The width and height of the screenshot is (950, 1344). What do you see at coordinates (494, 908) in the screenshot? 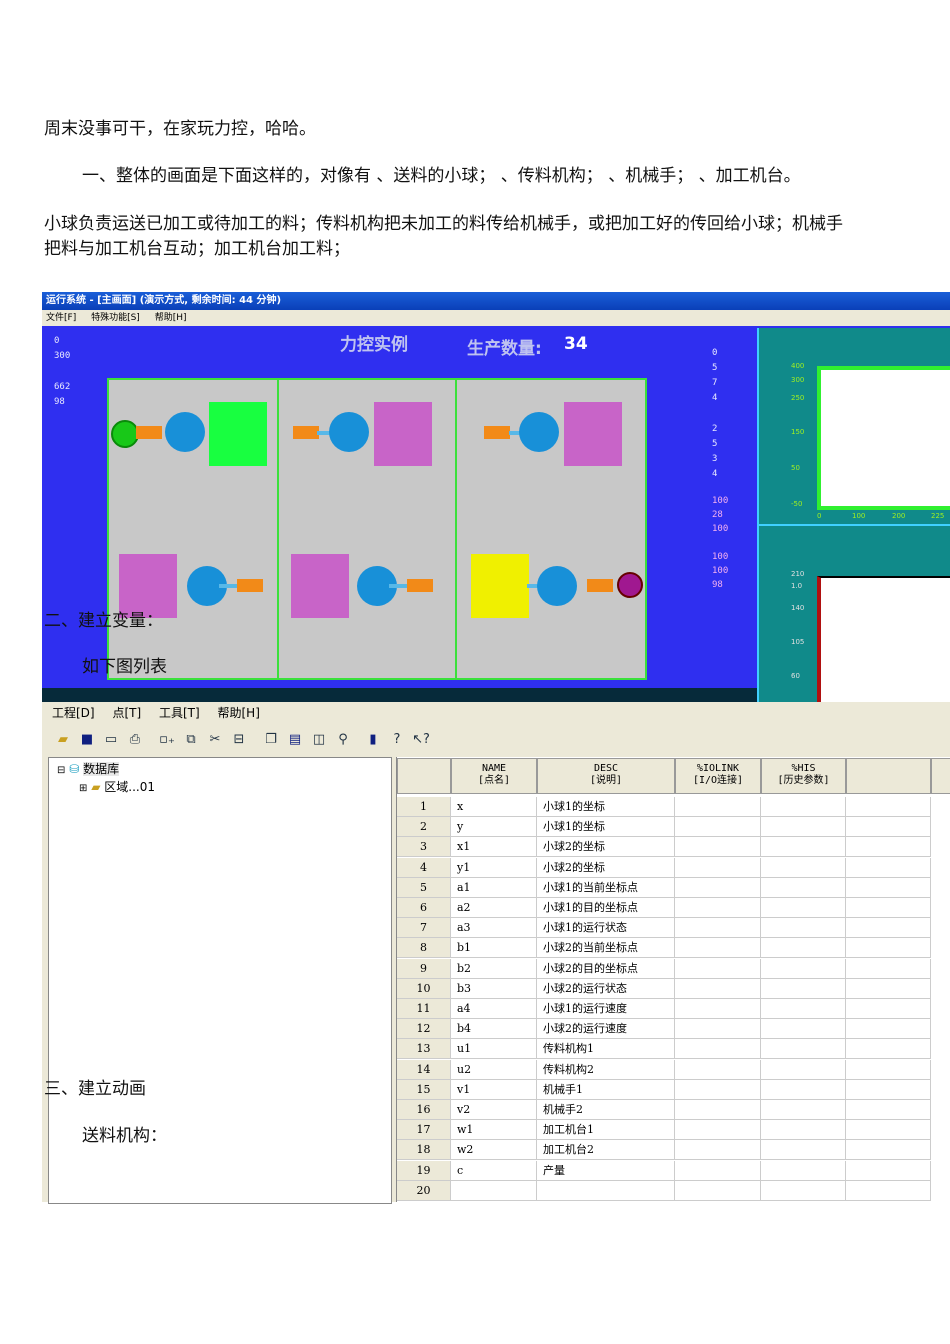
I see `name-cell: a2` at bounding box center [494, 908].